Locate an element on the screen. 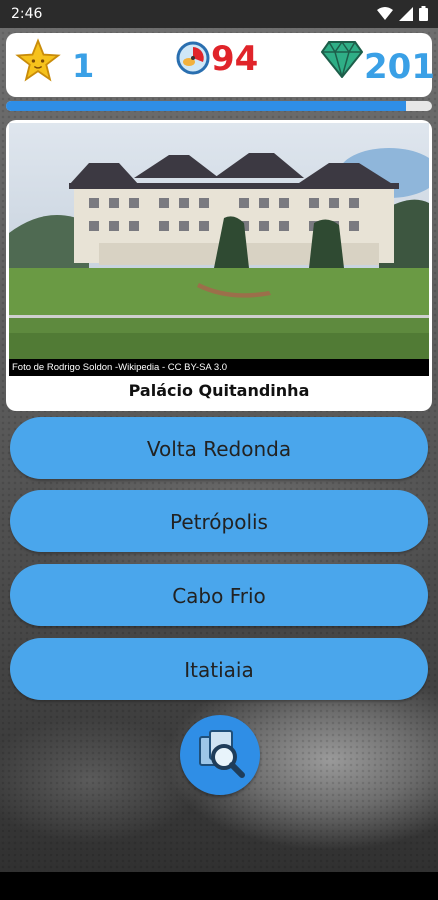  wifi-icon is located at coordinates (385, 13).